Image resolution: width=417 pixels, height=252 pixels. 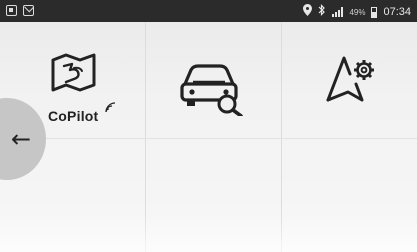 I want to click on row-divider, so click(x=208, y=138).